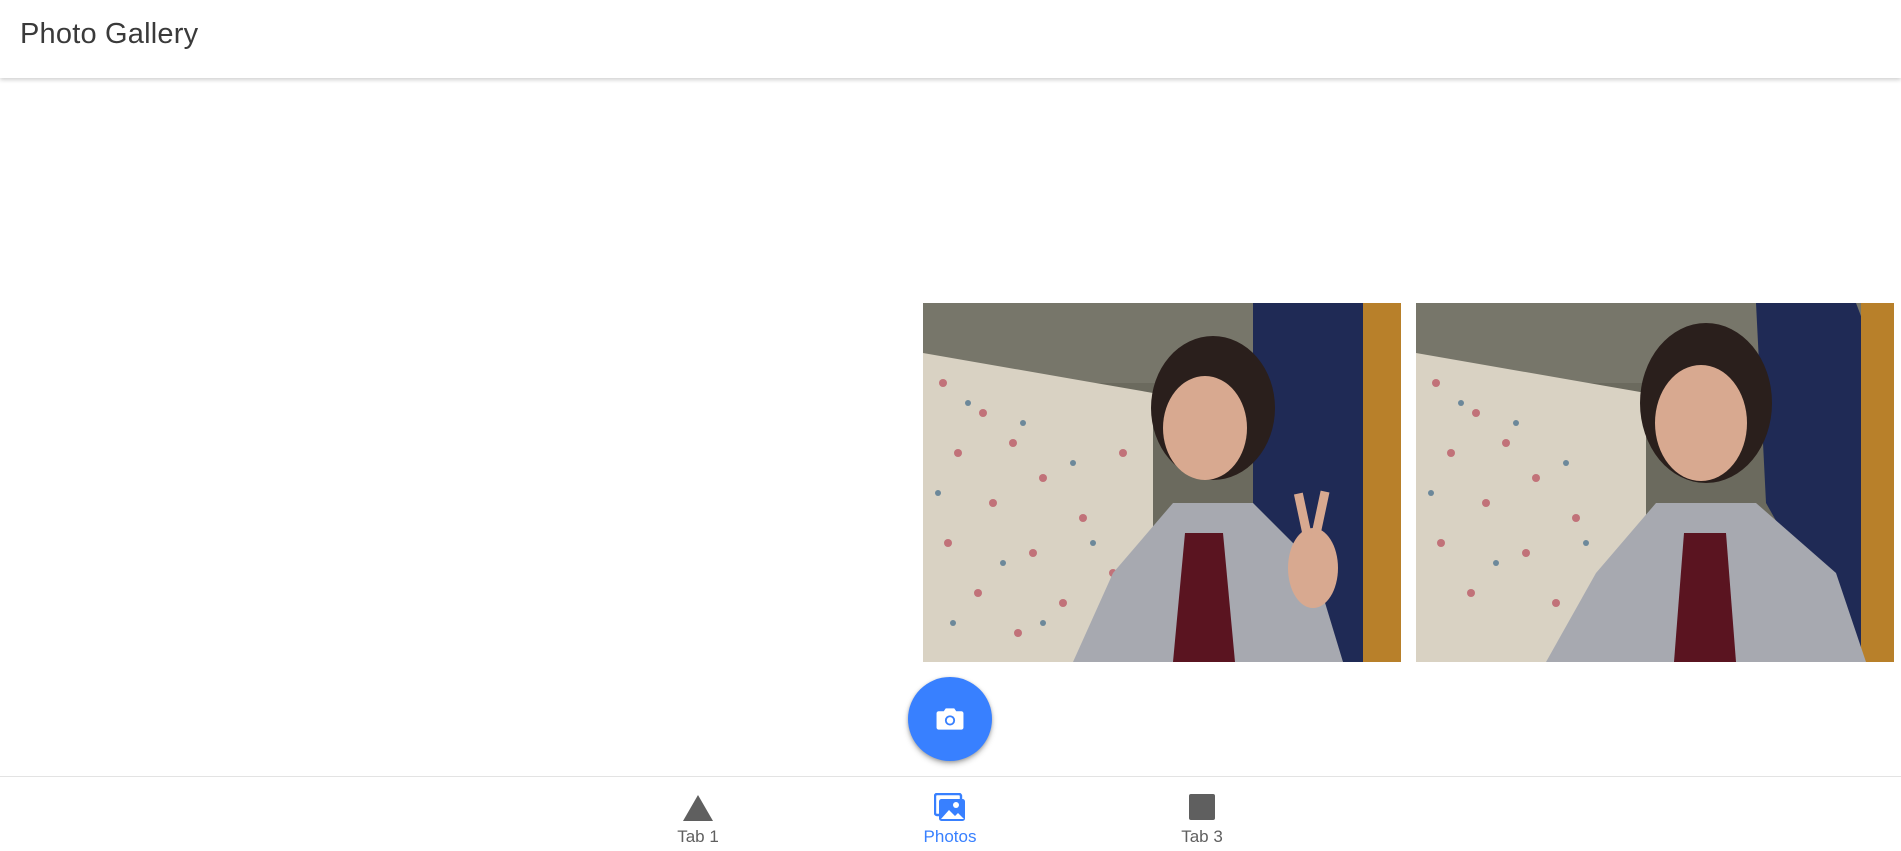  I want to click on tab-label: Tab 1, so click(698, 836).